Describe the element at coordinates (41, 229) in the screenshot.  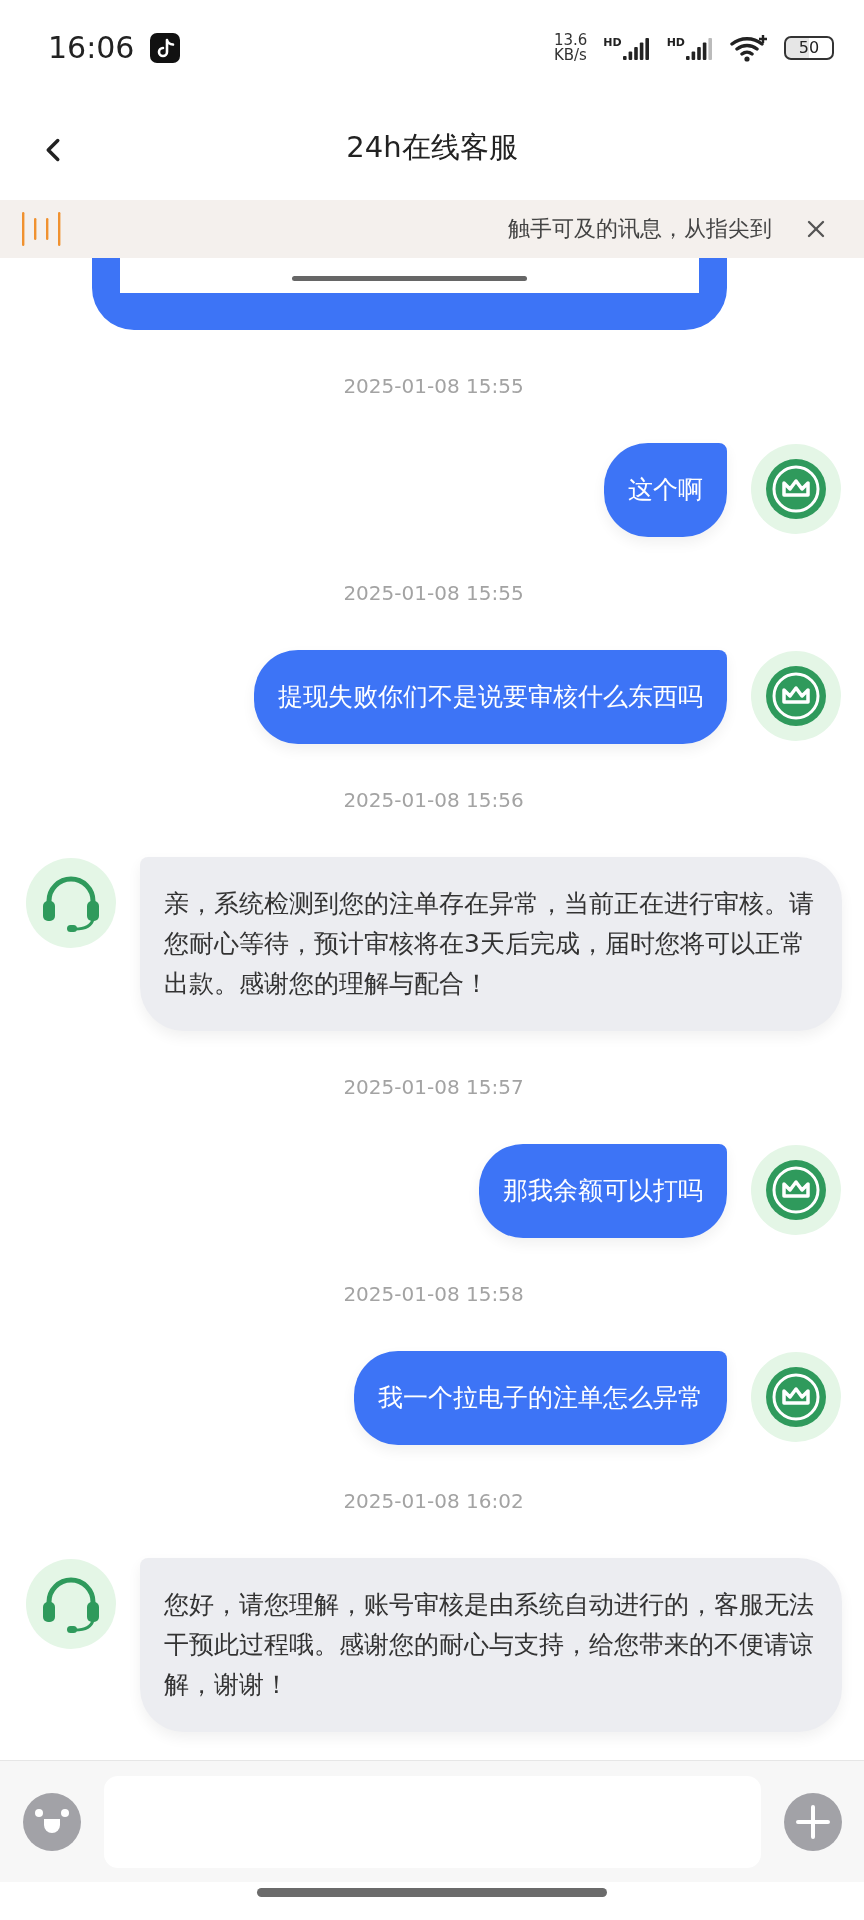
I see `sound-wave-icon` at that location.